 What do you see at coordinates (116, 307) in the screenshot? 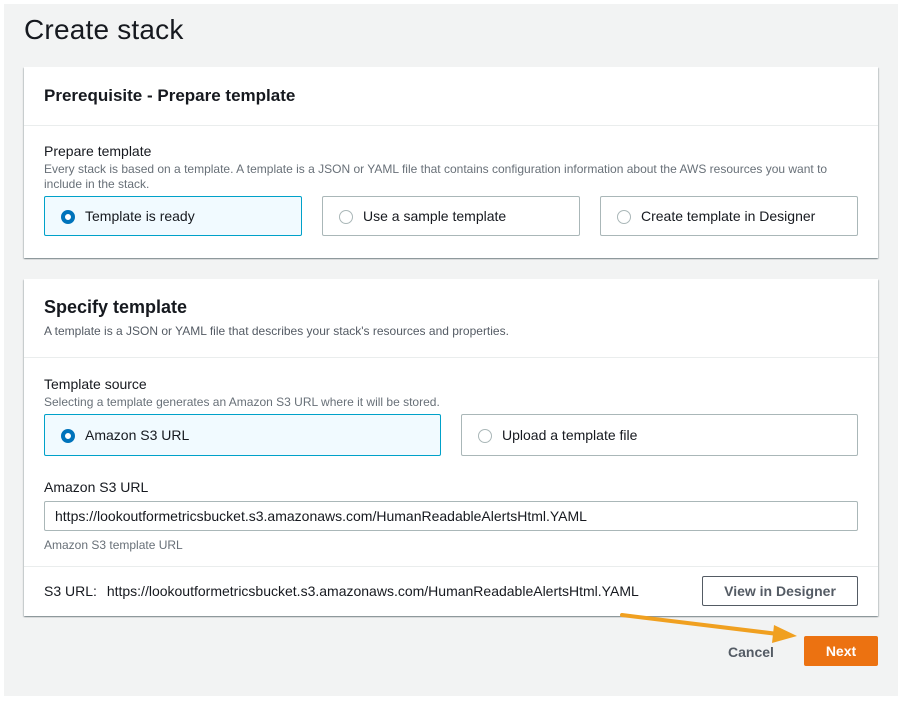
I see `specify-template-title: Specify template` at bounding box center [116, 307].